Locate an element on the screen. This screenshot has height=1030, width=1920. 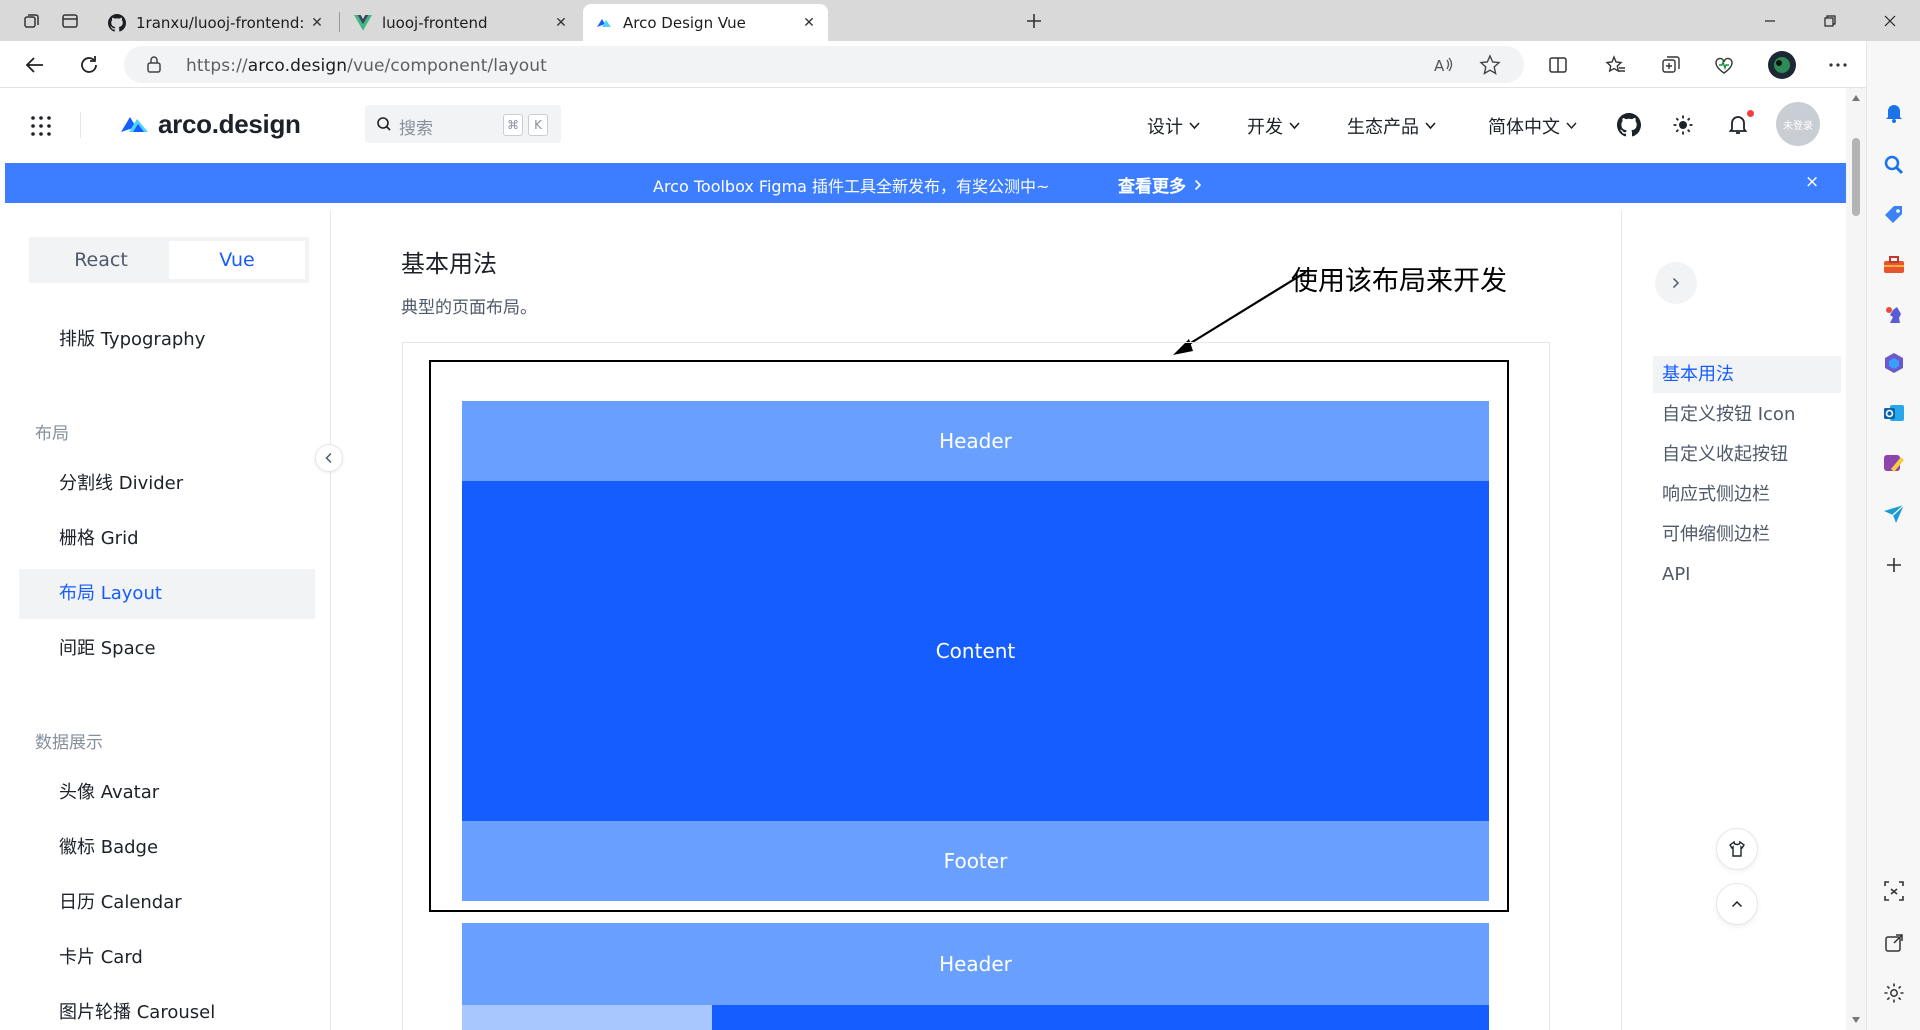
toc-item-responsive: 响应式侧边栏 is located at coordinates (1747, 494).